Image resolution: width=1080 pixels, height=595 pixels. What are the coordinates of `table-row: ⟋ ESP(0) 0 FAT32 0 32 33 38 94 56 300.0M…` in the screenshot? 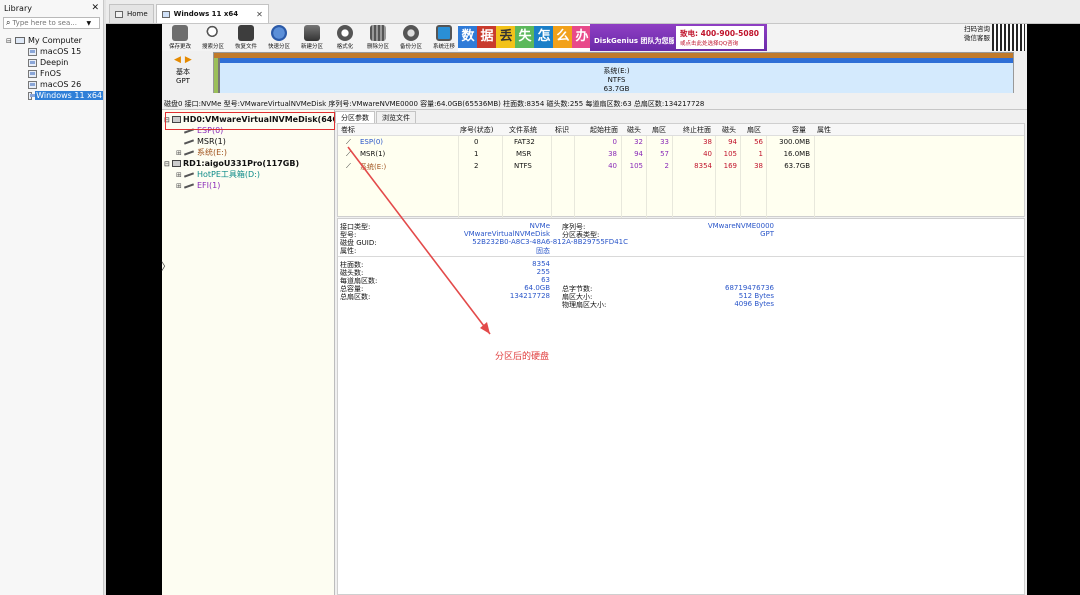 It's located at (681, 143).